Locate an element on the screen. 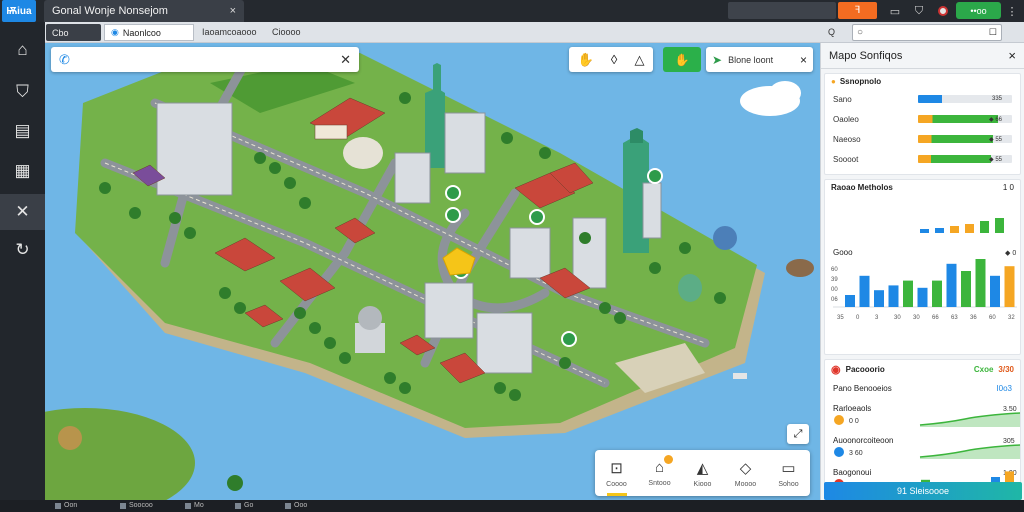  drop-icon: ◊ is located at coordinates (614, 59).